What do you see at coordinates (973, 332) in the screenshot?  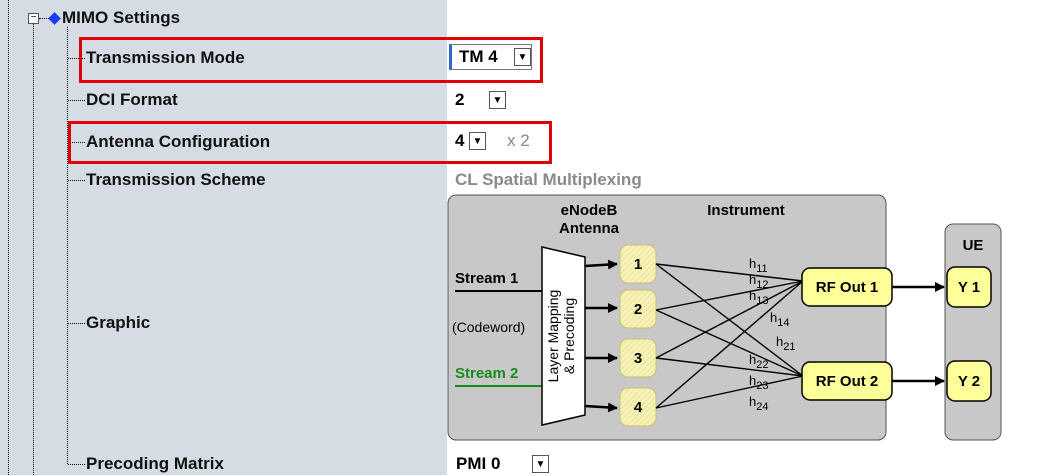 I see `ue-panel` at bounding box center [973, 332].